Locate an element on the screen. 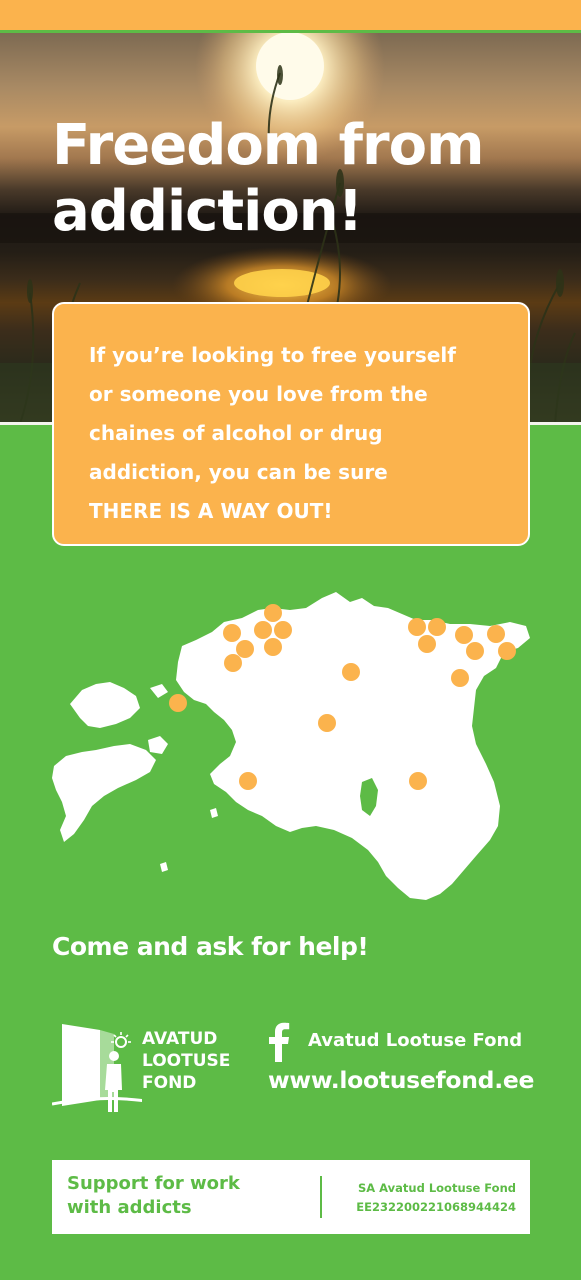  support-caption: Support for work with addicts is located at coordinates (153, 1196).